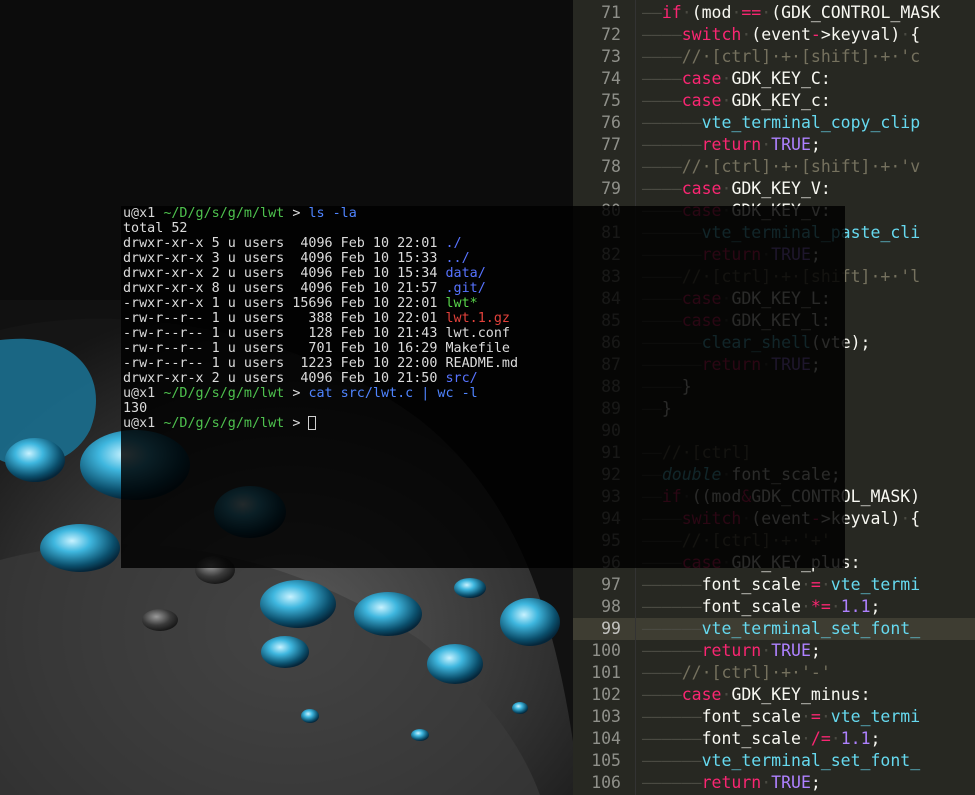  What do you see at coordinates (457, 258) in the screenshot?
I see `file-name: ../` at bounding box center [457, 258].